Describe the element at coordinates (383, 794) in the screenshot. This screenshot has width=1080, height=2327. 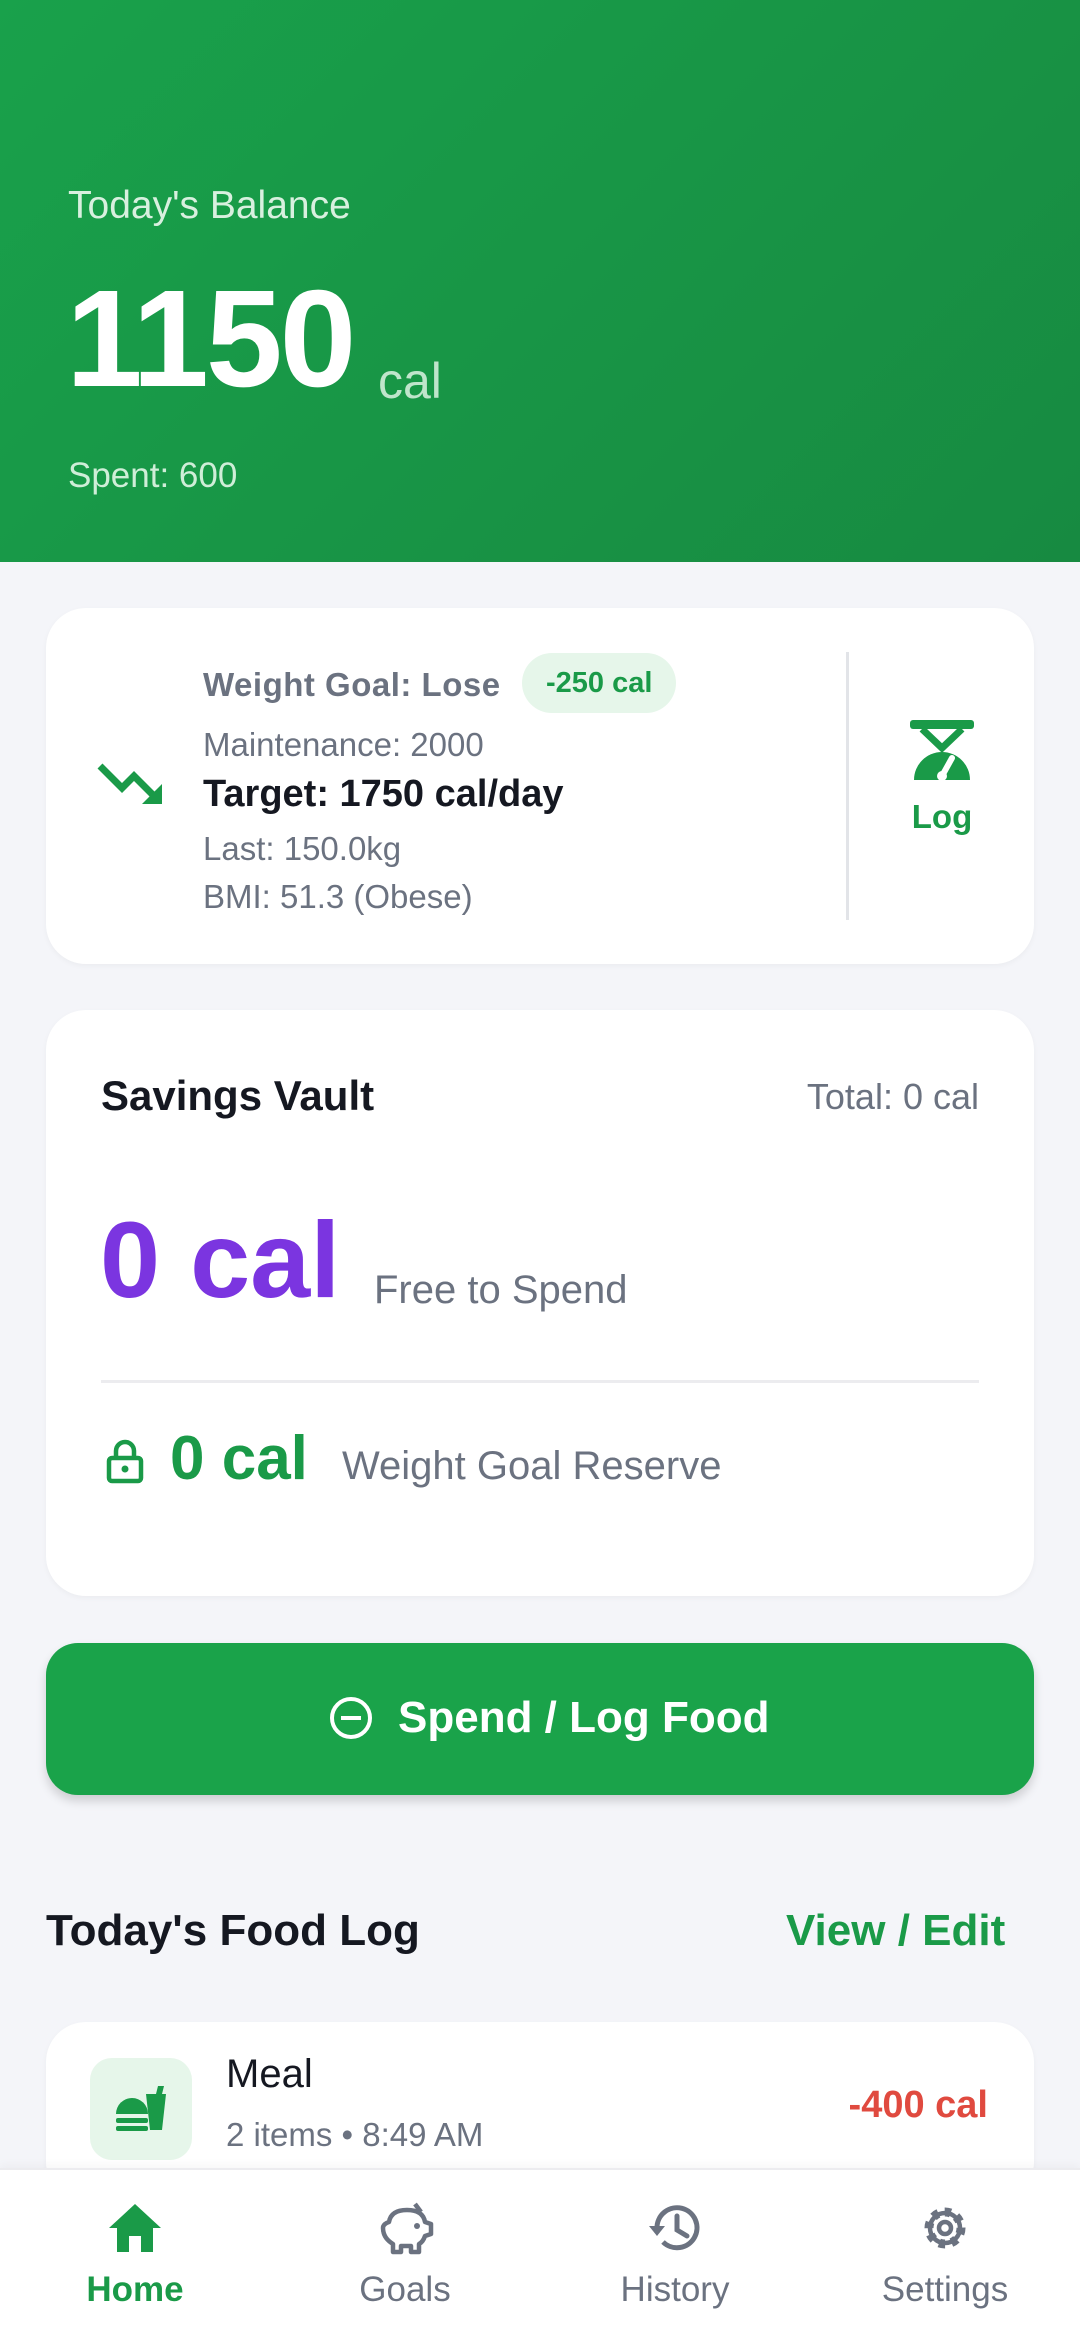
I see `target-text: Target: 1750 cal/day` at that location.